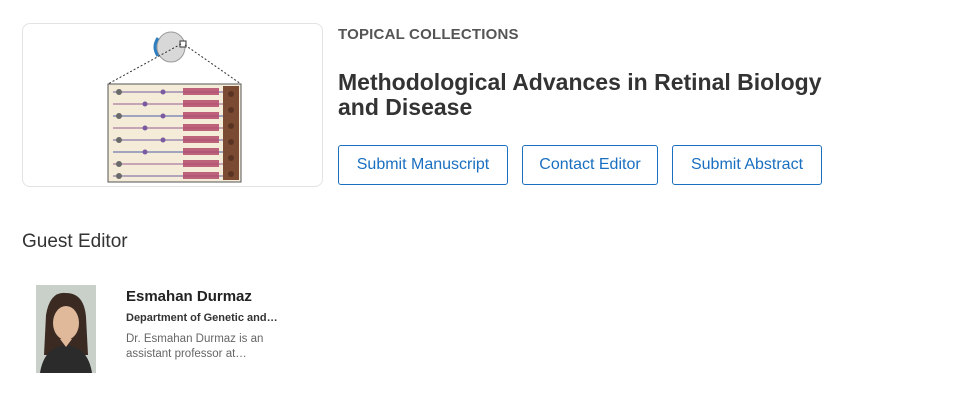  What do you see at coordinates (428, 34) in the screenshot?
I see `collection-type-label: TOPICAL COLLECTIONS` at bounding box center [428, 34].